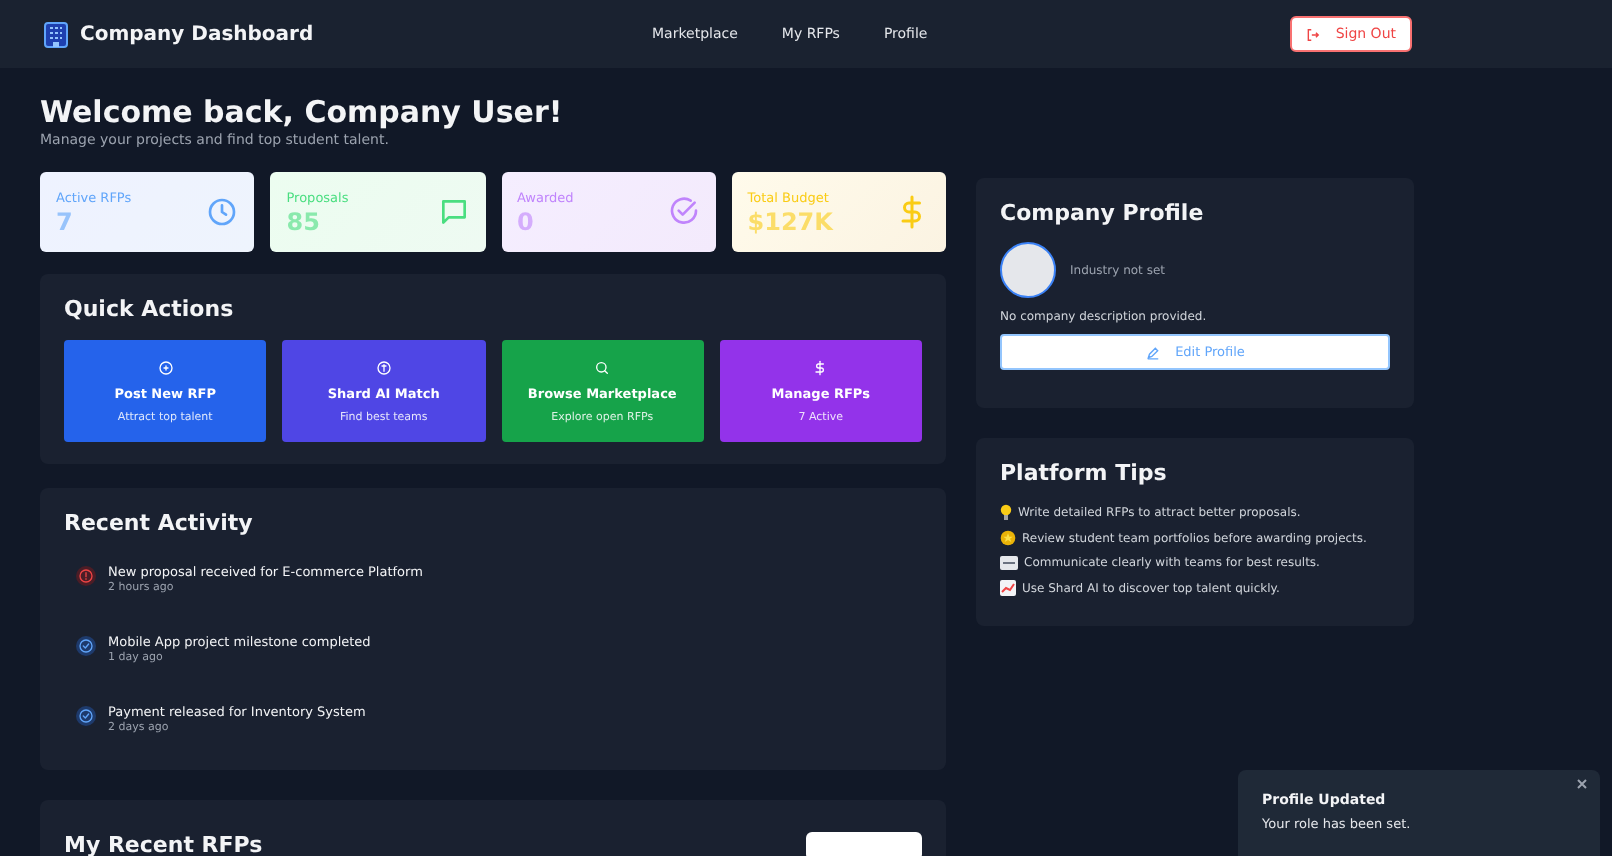 The width and height of the screenshot is (1612, 856). I want to click on star-icon, so click(1008, 538).